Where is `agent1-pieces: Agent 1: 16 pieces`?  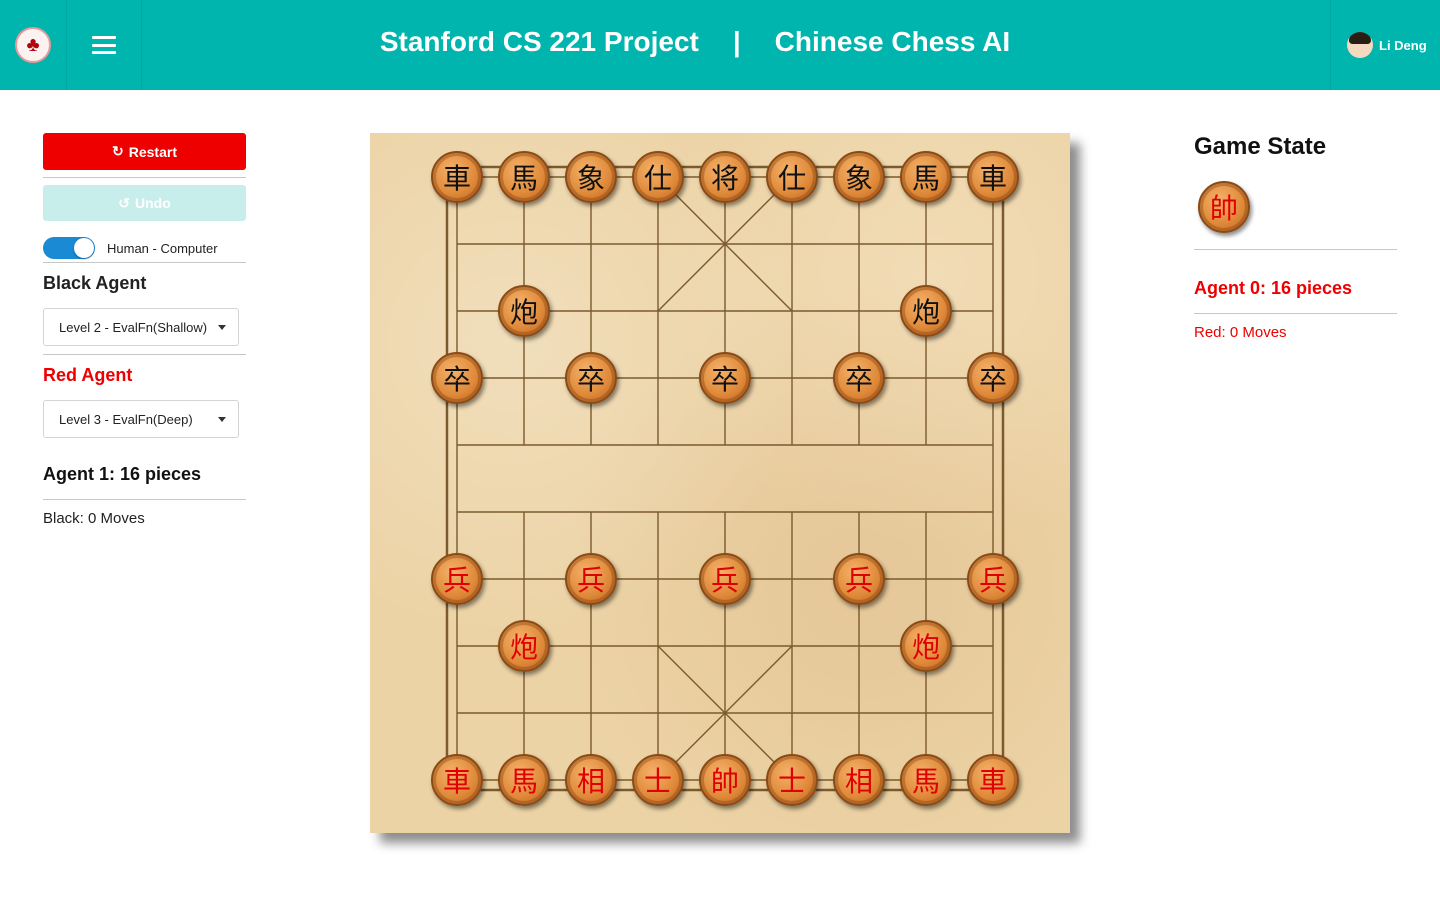 agent1-pieces: Agent 1: 16 pieces is located at coordinates (122, 474).